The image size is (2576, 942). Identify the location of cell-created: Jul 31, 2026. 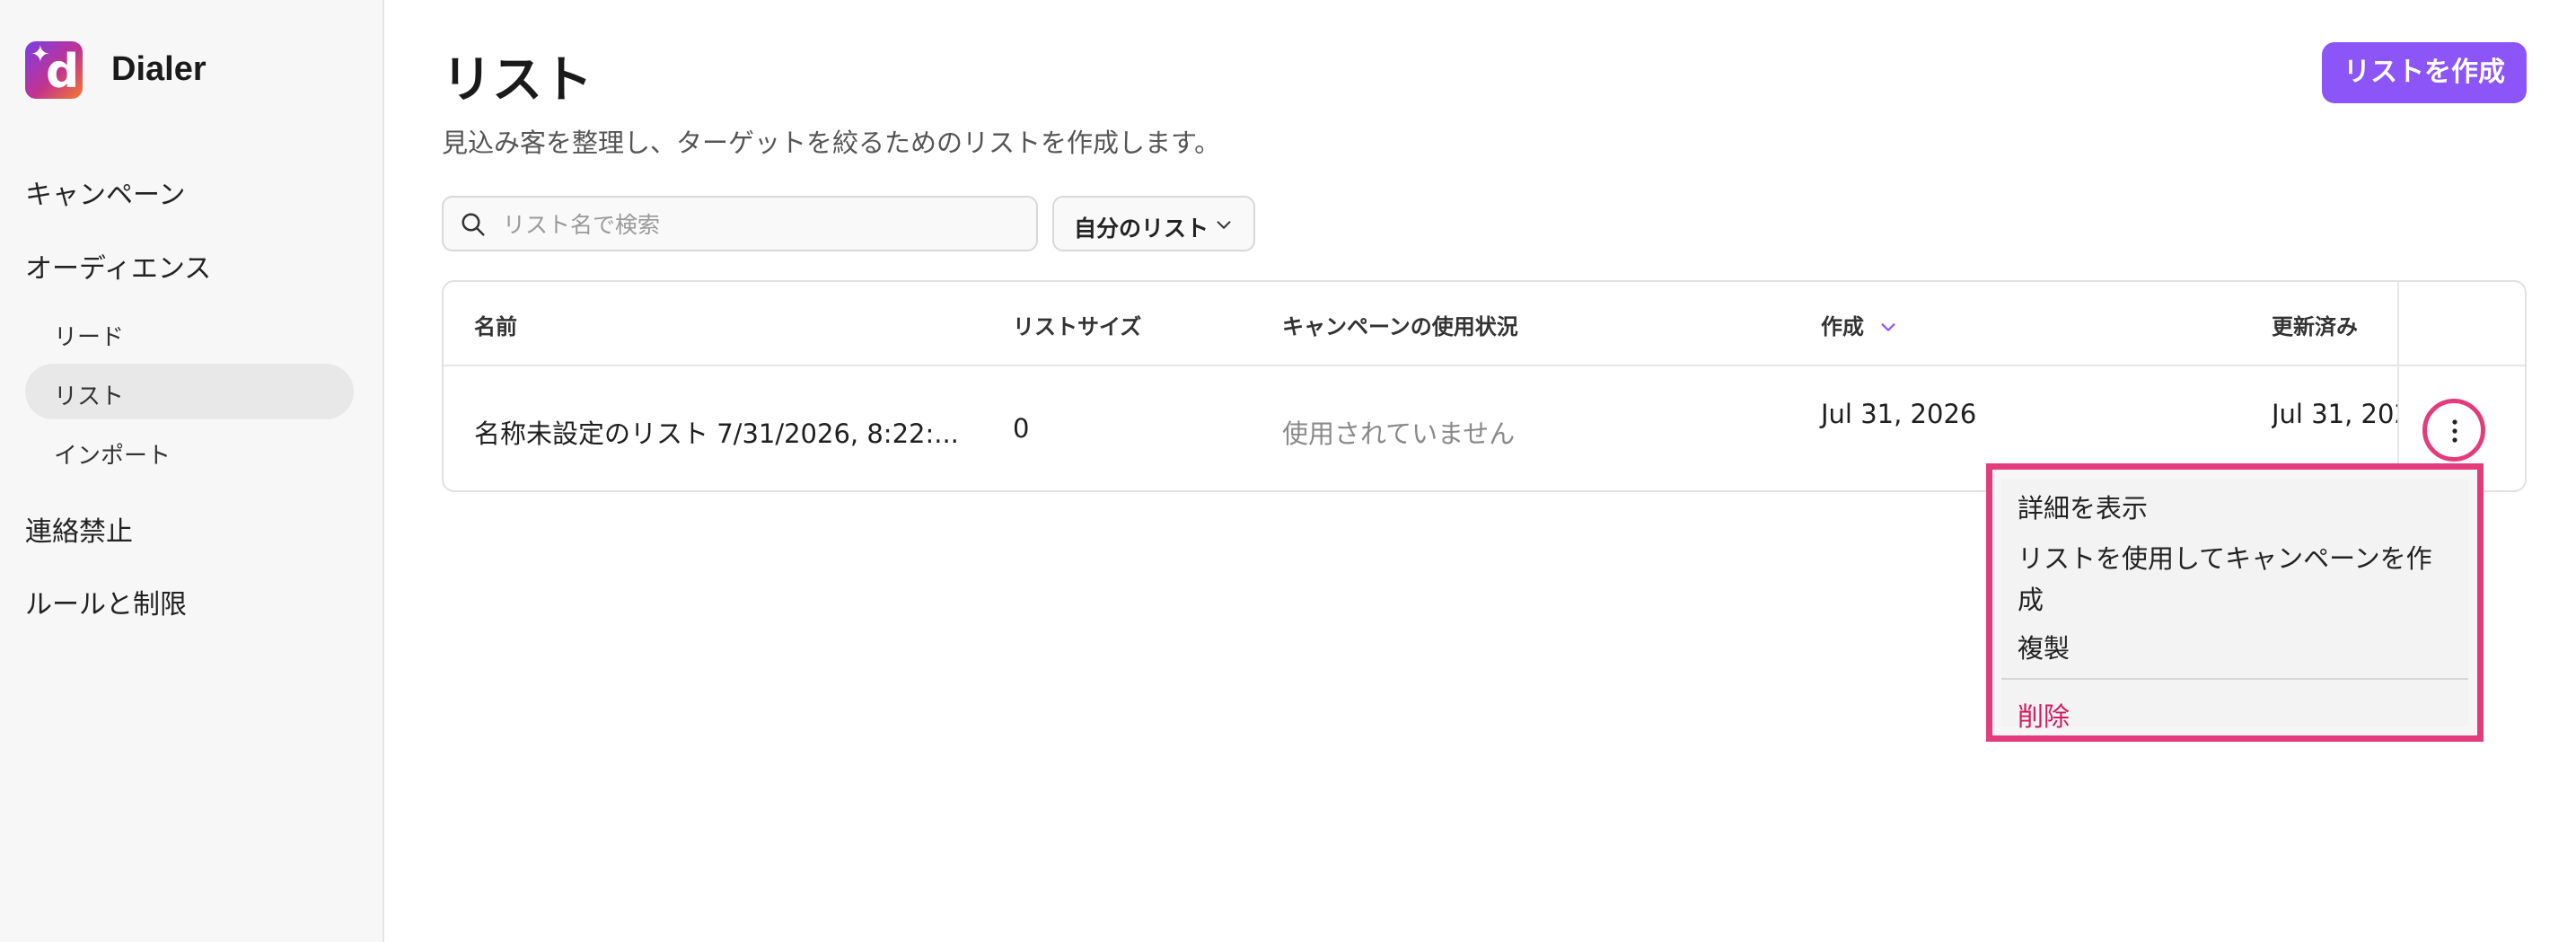
(1899, 414).